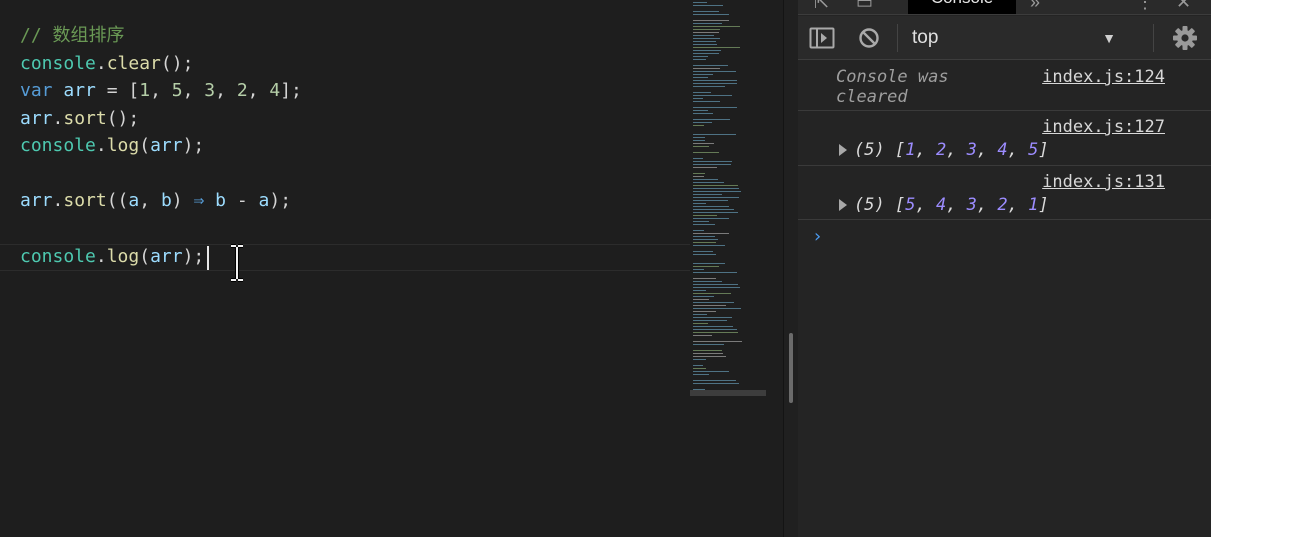  What do you see at coordinates (951, 150) in the screenshot?
I see `array-preview: (5) [1, 2, 3, 4, 5]` at bounding box center [951, 150].